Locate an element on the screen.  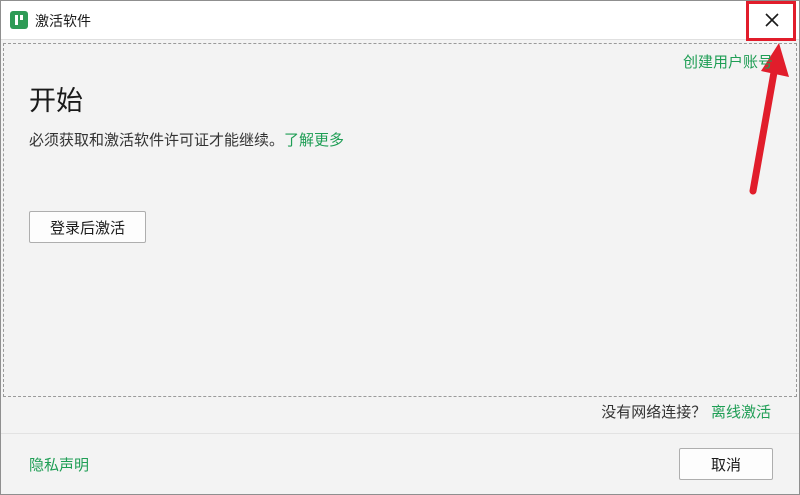
offline-row: 没有网络连接？ 离线激活 is located at coordinates (686, 411).